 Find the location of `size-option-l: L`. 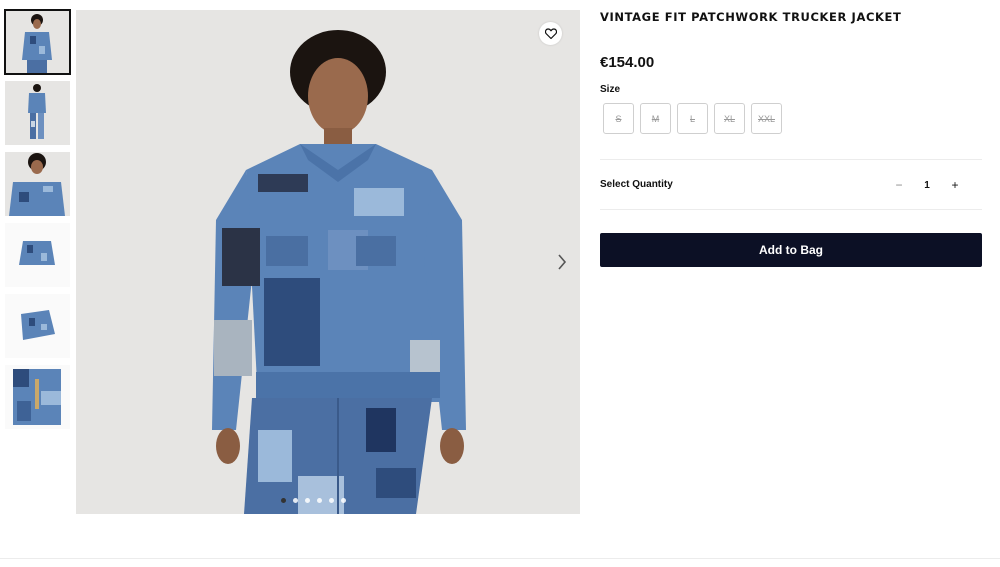

size-option-l: L is located at coordinates (692, 118).